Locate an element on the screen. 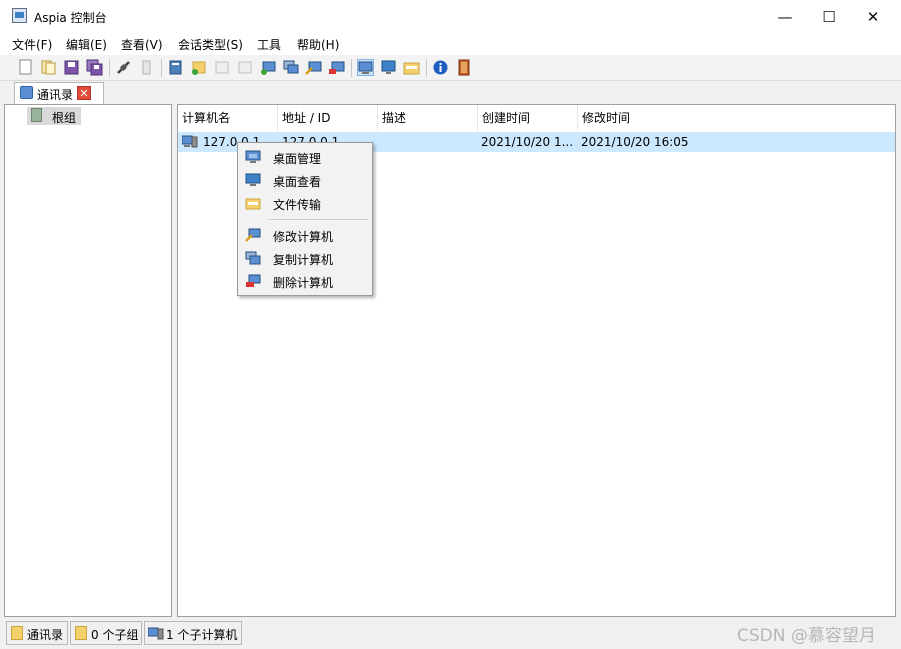 This screenshot has width=901, height=649. menu-item-desktop-manage: 桌面管理 is located at coordinates (305, 157).